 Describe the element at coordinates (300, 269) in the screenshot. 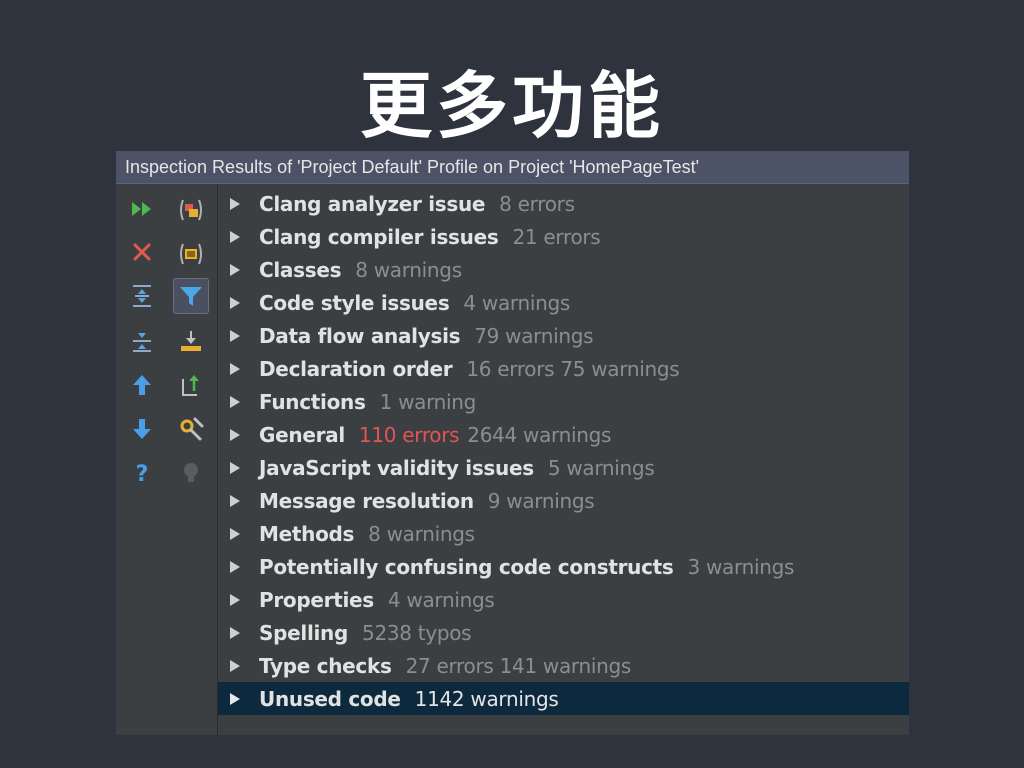

I see `tree-row-label: Classes` at that location.